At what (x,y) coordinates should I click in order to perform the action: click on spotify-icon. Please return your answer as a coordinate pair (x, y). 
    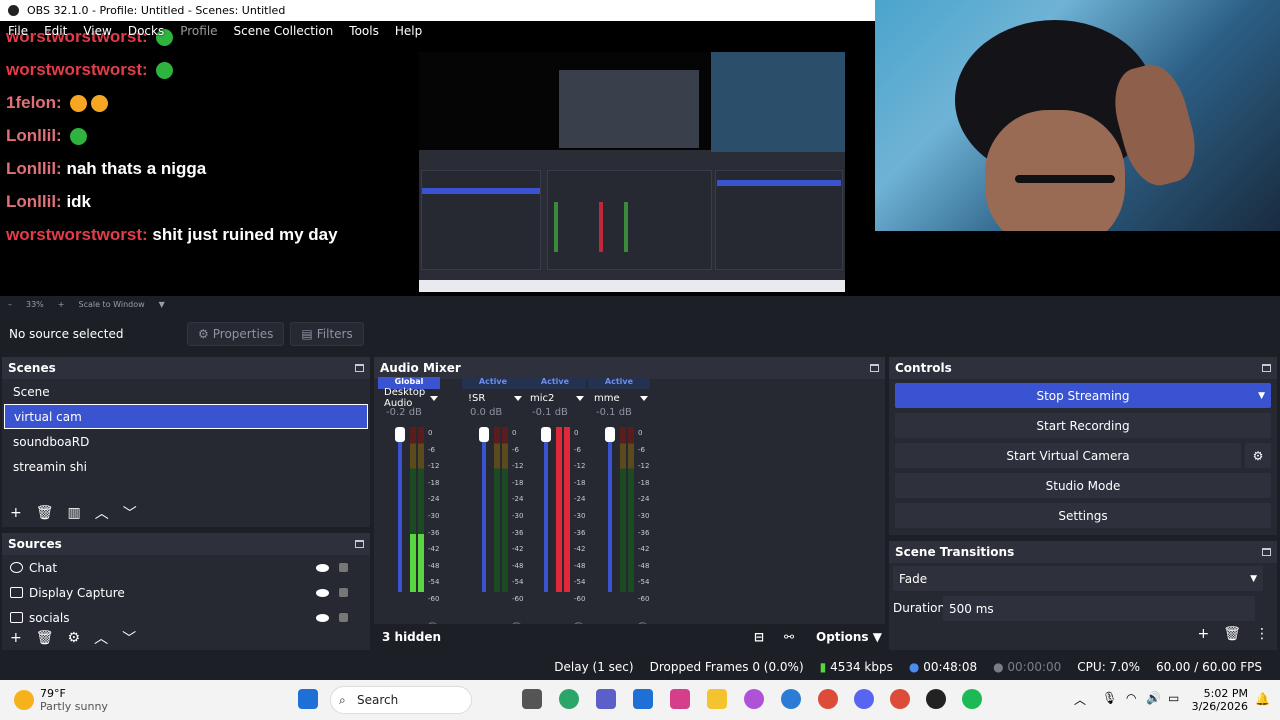
    Looking at the image, I should click on (972, 699).